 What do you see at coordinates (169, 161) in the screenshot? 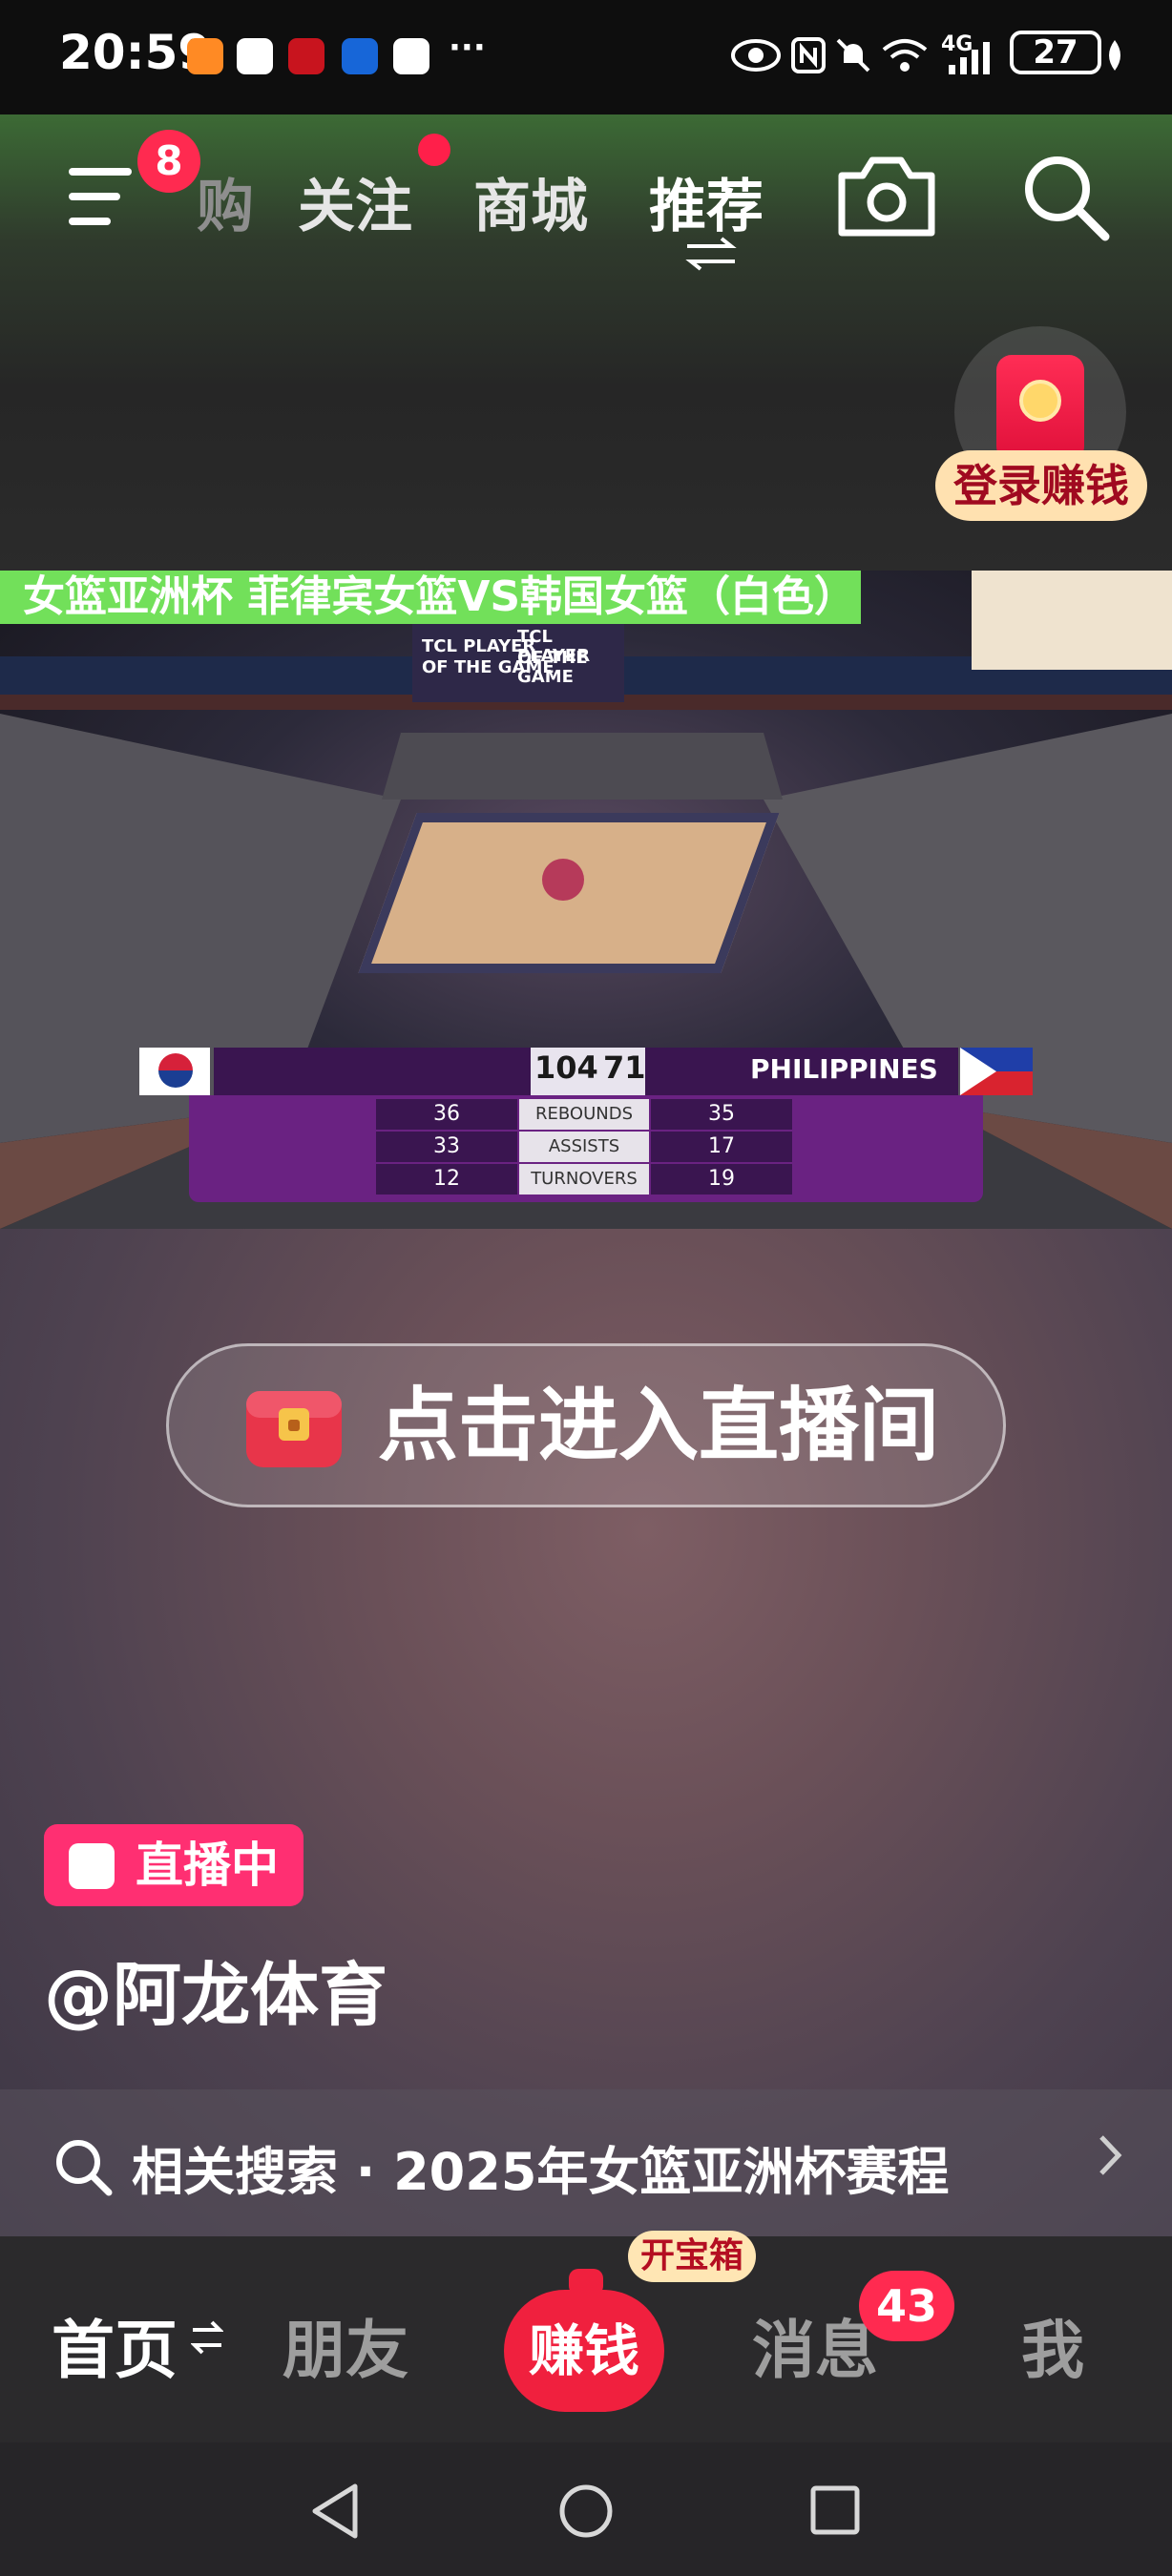
I see `menu-badge: 8` at bounding box center [169, 161].